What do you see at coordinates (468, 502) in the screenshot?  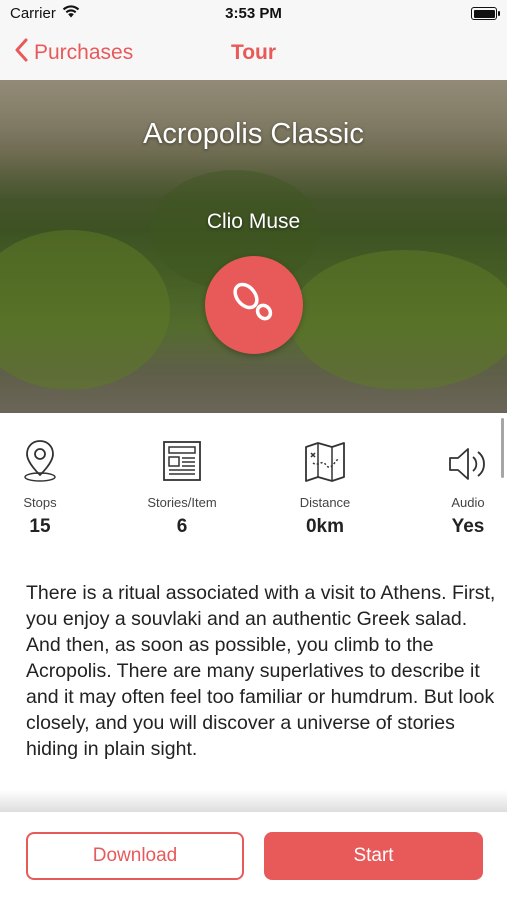 I see `stat-label: Audio` at bounding box center [468, 502].